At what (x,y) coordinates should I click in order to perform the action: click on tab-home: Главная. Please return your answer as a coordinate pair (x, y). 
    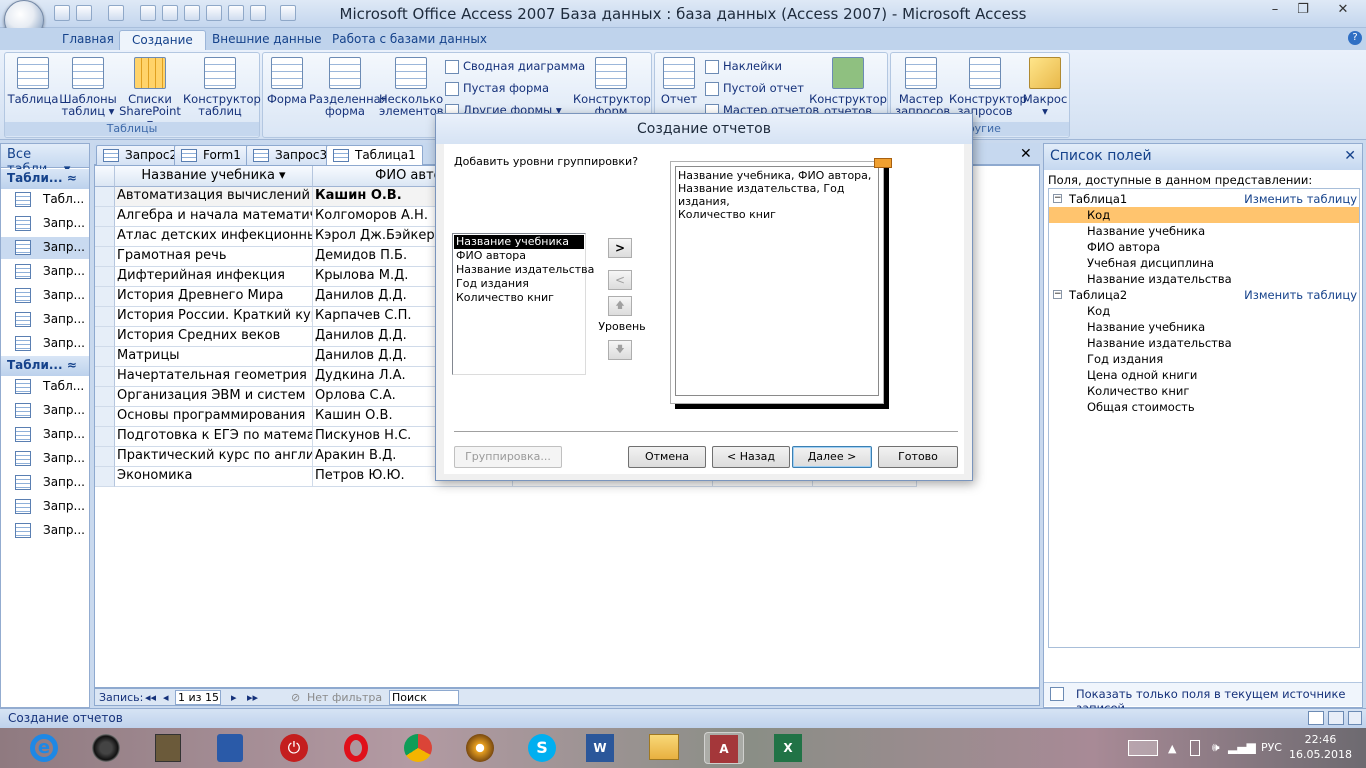
    Looking at the image, I should click on (88, 40).